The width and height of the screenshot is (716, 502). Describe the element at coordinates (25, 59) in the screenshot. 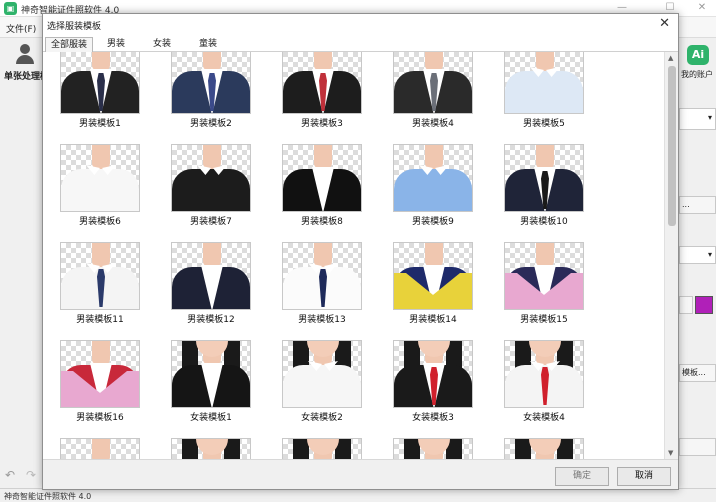

I see `user-icon-body` at that location.